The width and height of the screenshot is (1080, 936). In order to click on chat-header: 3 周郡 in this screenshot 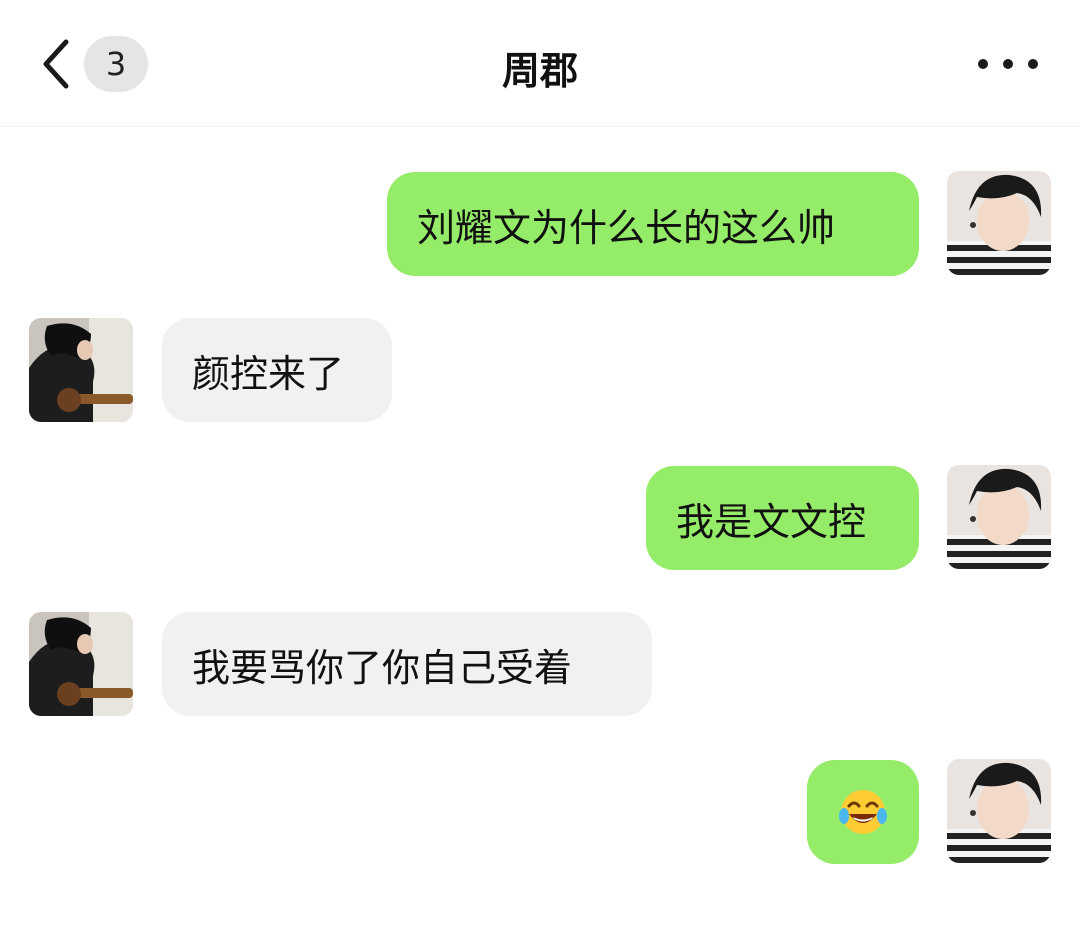, I will do `click(540, 63)`.